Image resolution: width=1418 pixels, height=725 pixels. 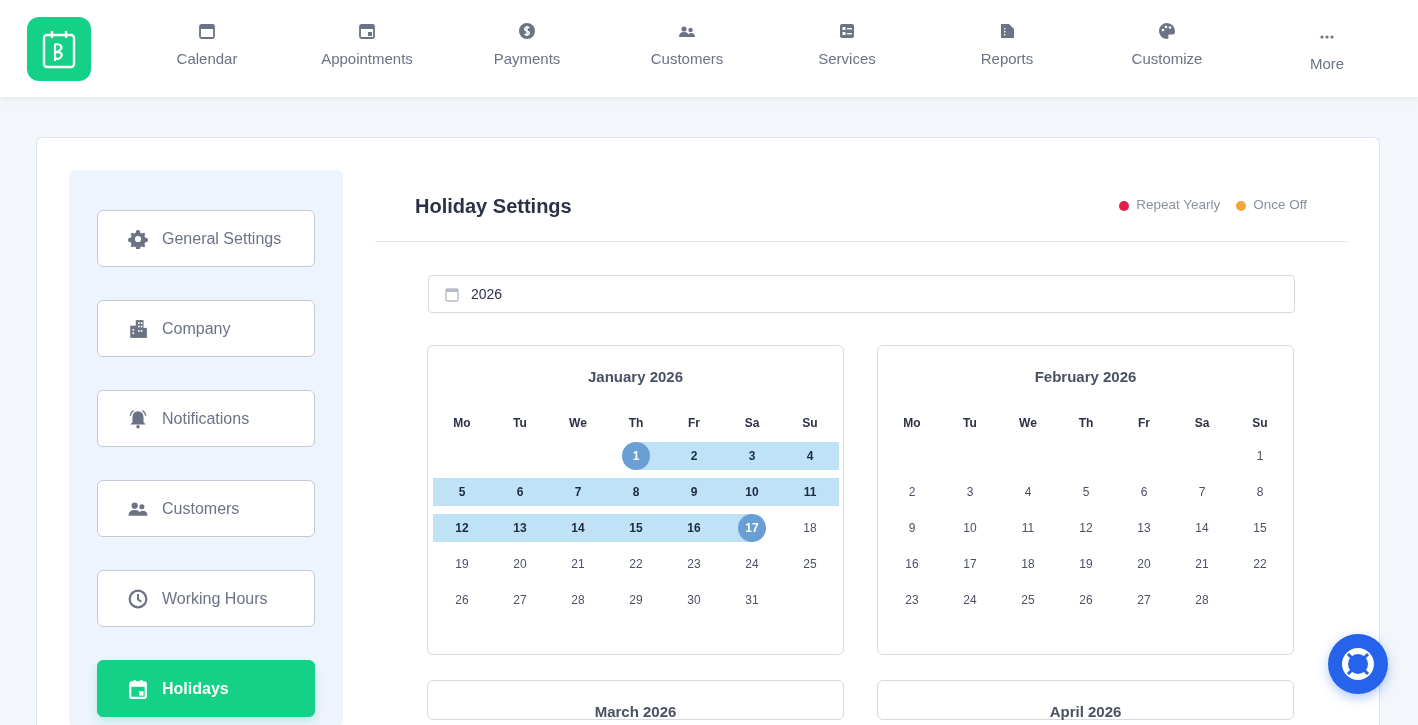 I want to click on clock-icon, so click(x=138, y=598).